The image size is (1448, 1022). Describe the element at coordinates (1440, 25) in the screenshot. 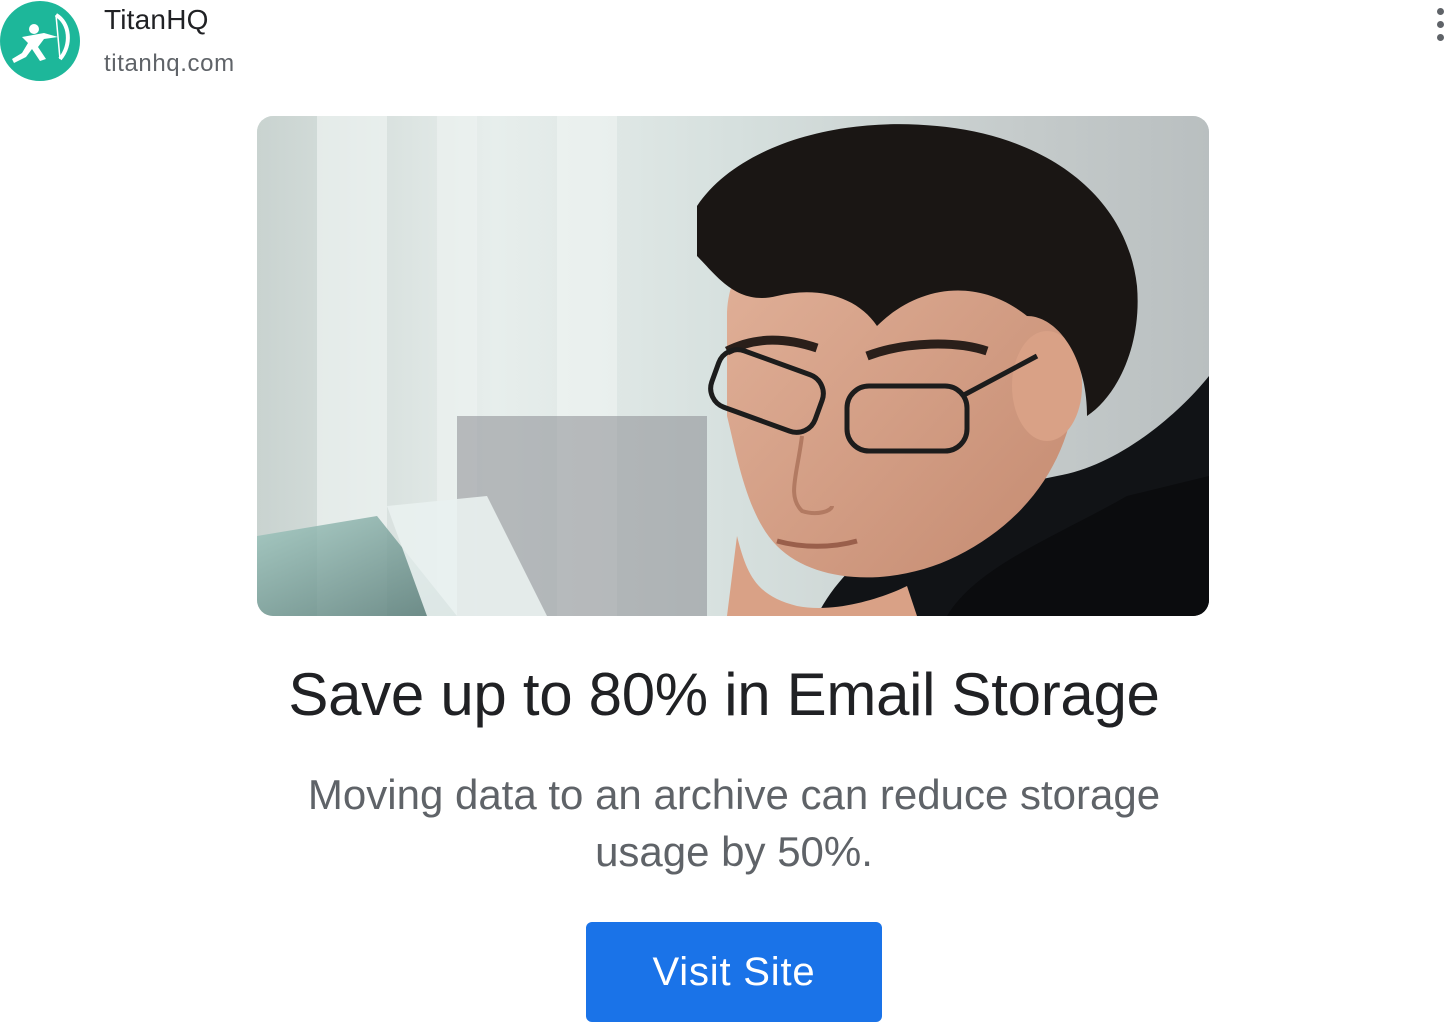

I see `more-options-button` at that location.